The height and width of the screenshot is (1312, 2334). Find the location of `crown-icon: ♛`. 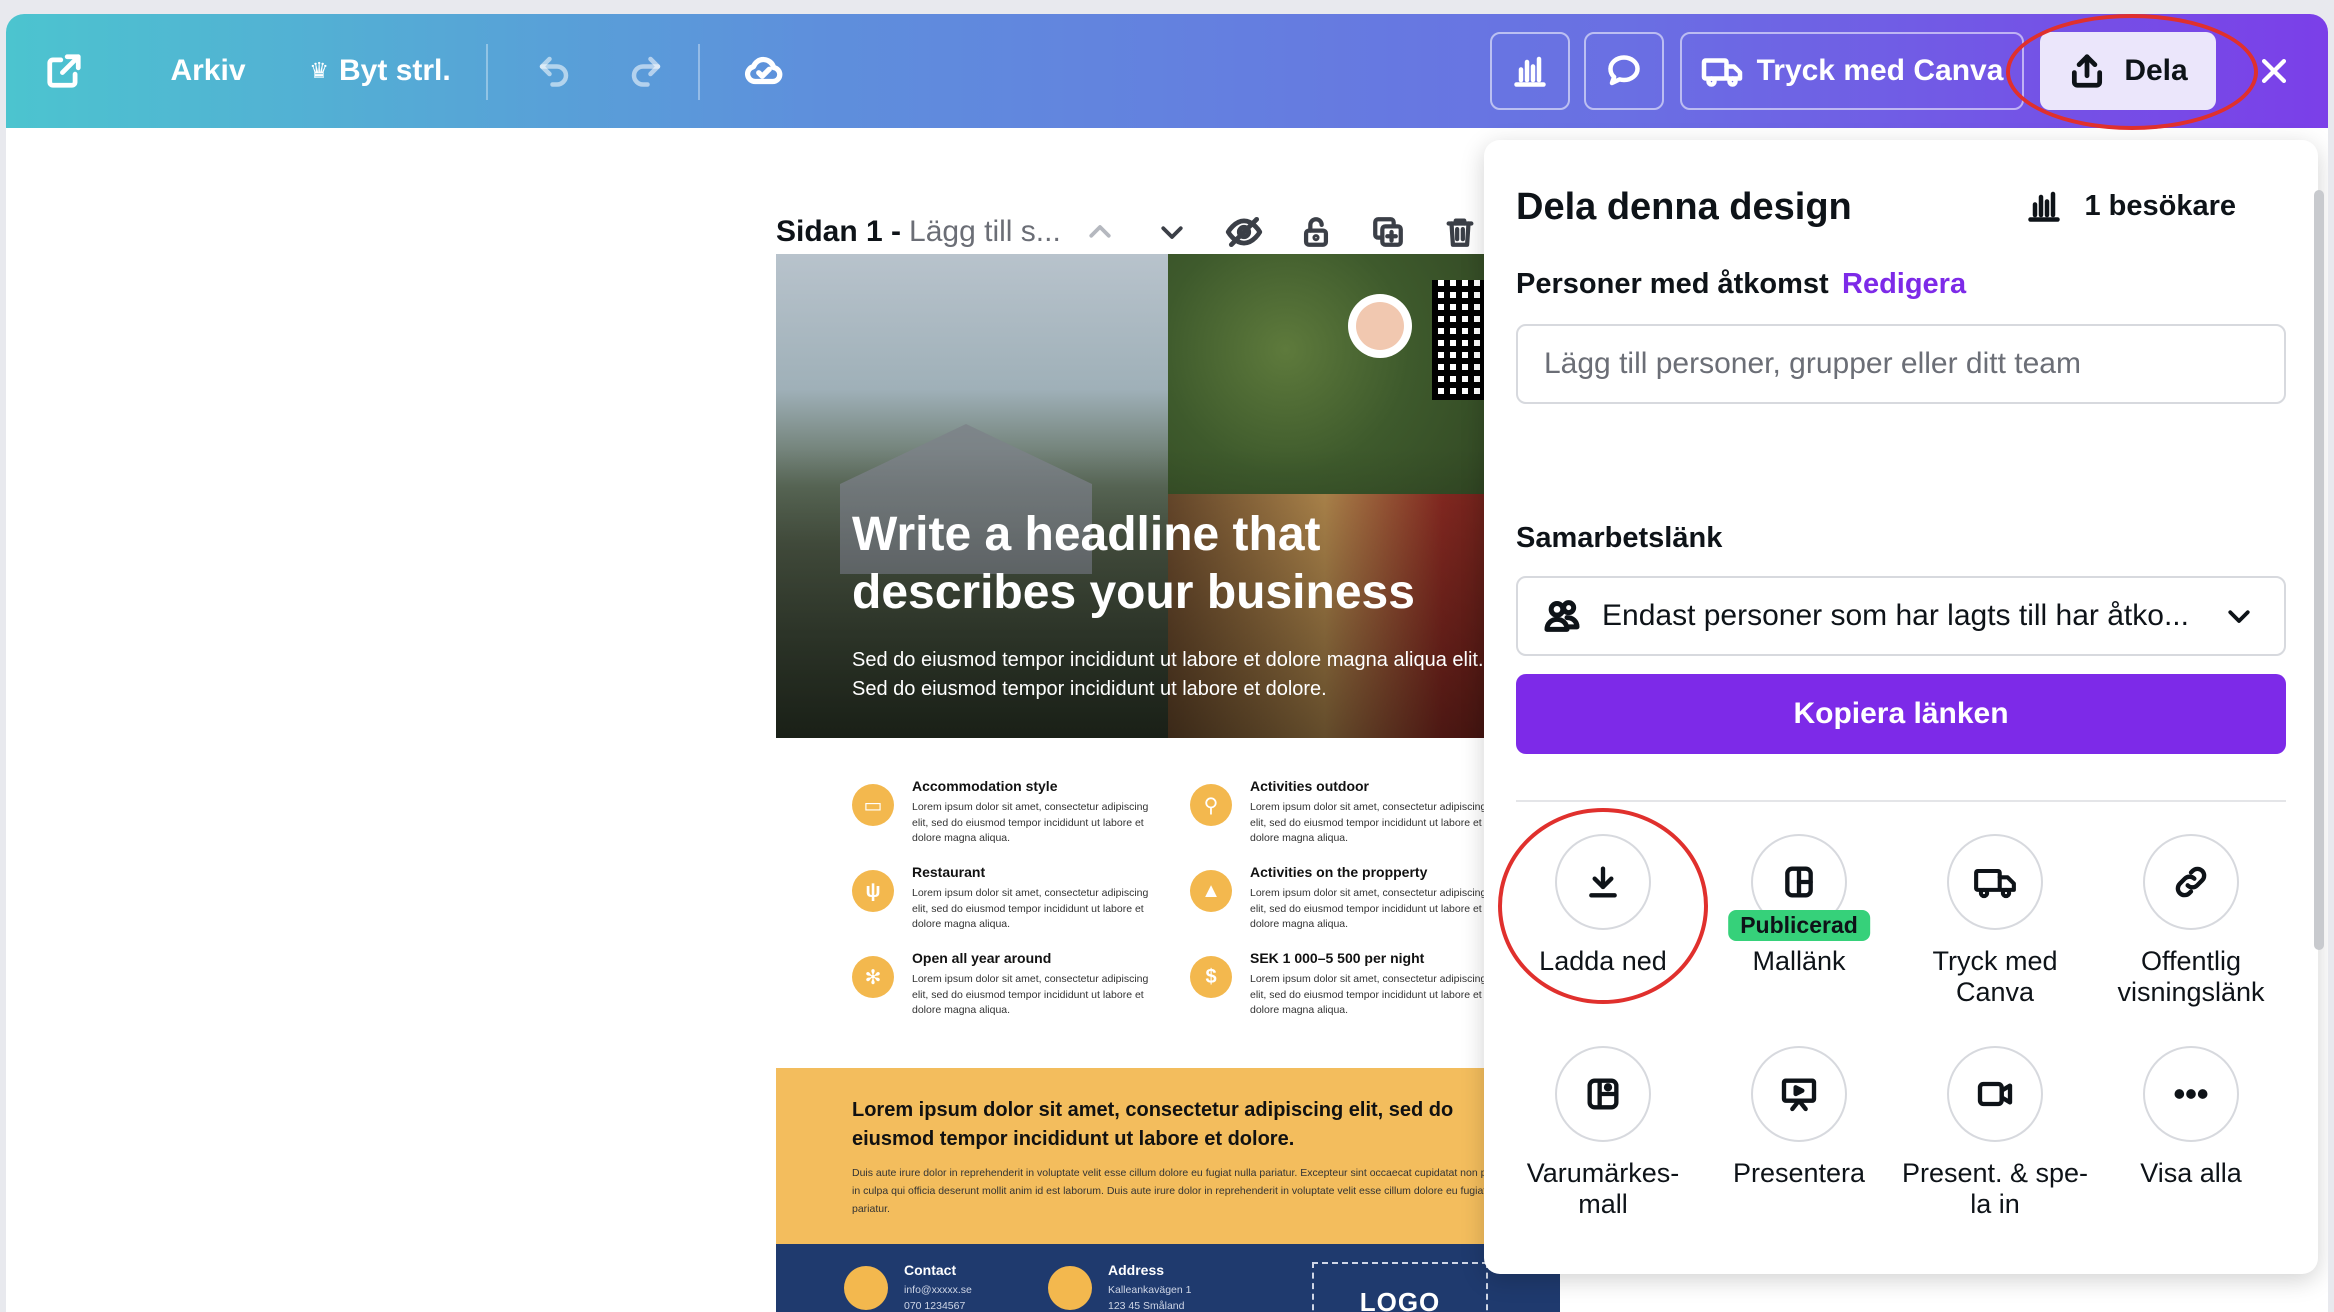

crown-icon: ♛ is located at coordinates (319, 70).